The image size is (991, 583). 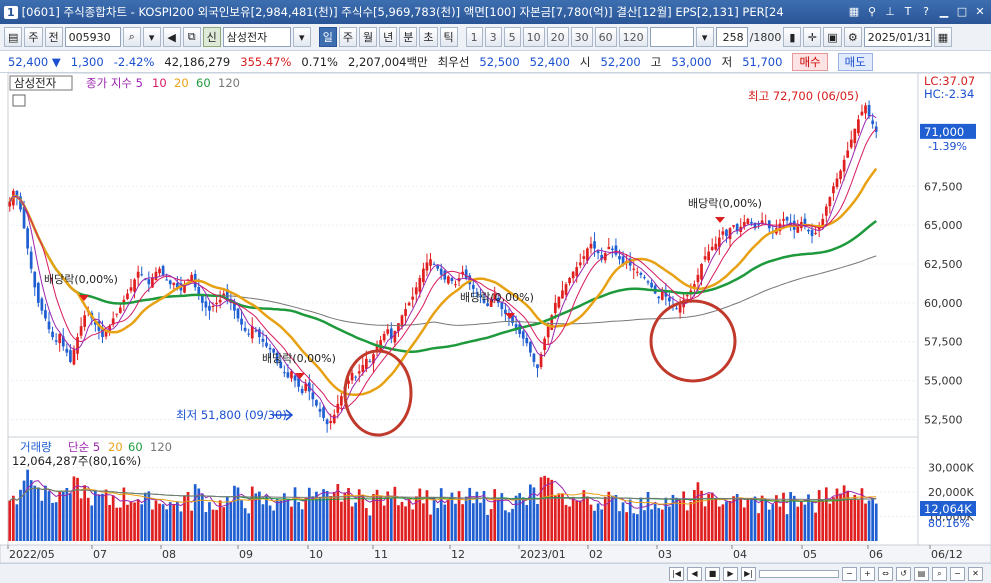 I want to click on period-tab-month: 월, so click(x=368, y=37).